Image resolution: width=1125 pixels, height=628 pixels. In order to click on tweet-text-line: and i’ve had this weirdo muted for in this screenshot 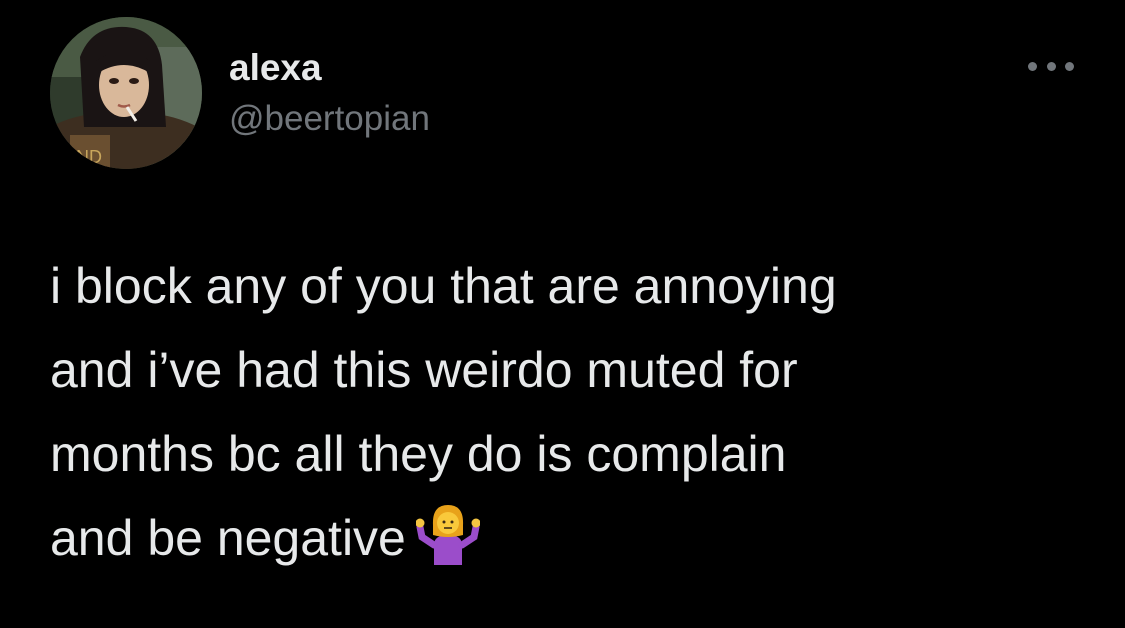, I will do `click(424, 370)`.